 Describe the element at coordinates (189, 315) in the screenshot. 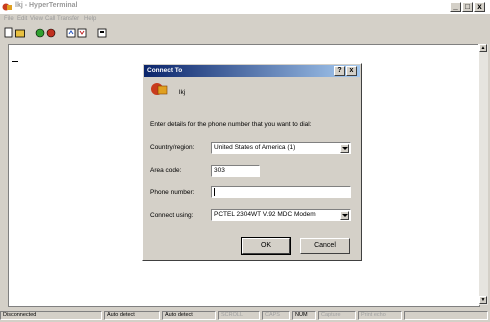

I see `status-auto-detect-2: Auto detect` at that location.